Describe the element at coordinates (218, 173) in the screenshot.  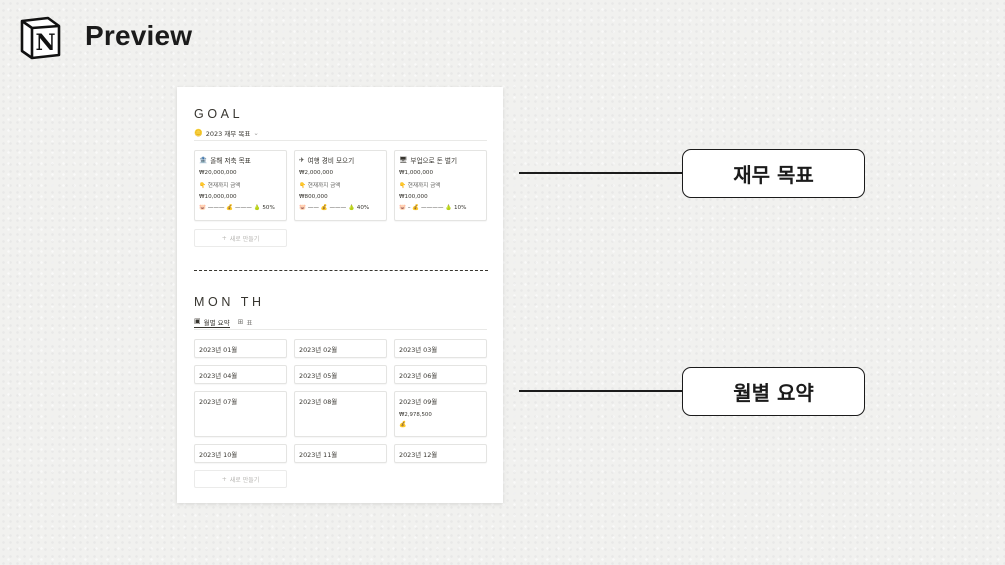
I see `goal-target: ₩20,000,000` at that location.